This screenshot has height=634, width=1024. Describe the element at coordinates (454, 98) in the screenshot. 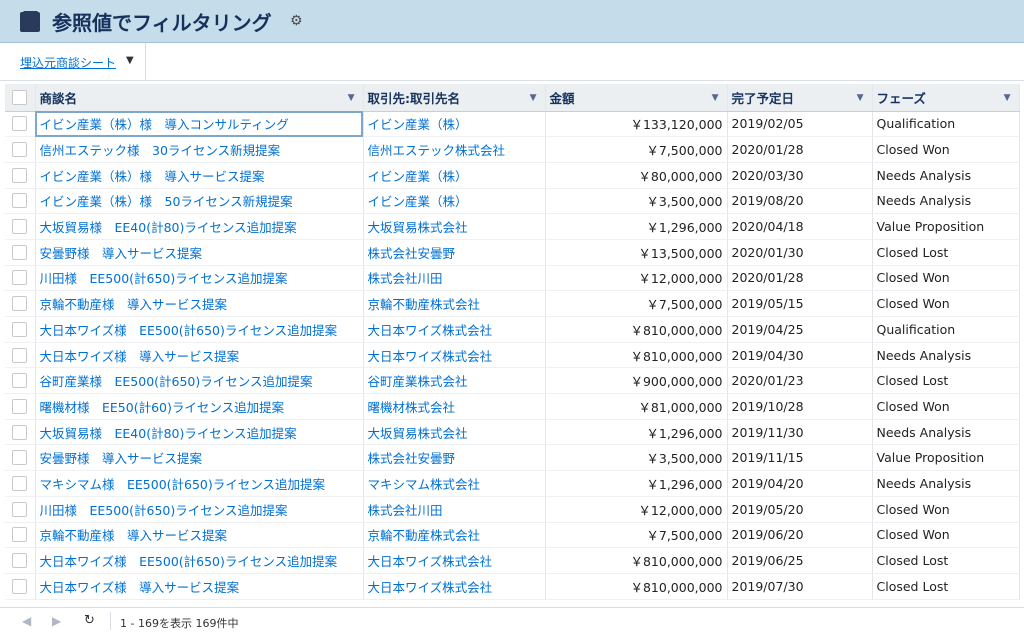

I see `column-header-account: 取引先:取引先名 ▼` at that location.